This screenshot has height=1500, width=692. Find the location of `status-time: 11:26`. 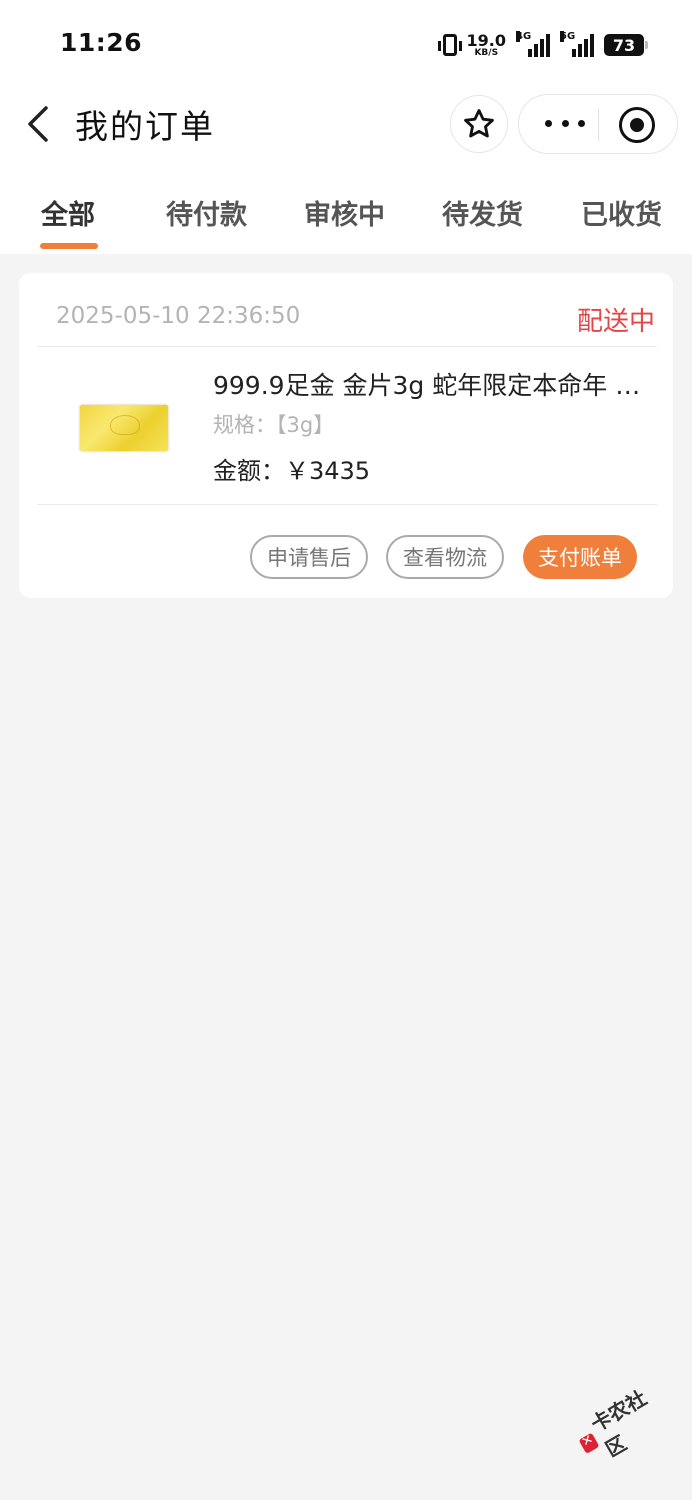

status-time: 11:26 is located at coordinates (101, 42).